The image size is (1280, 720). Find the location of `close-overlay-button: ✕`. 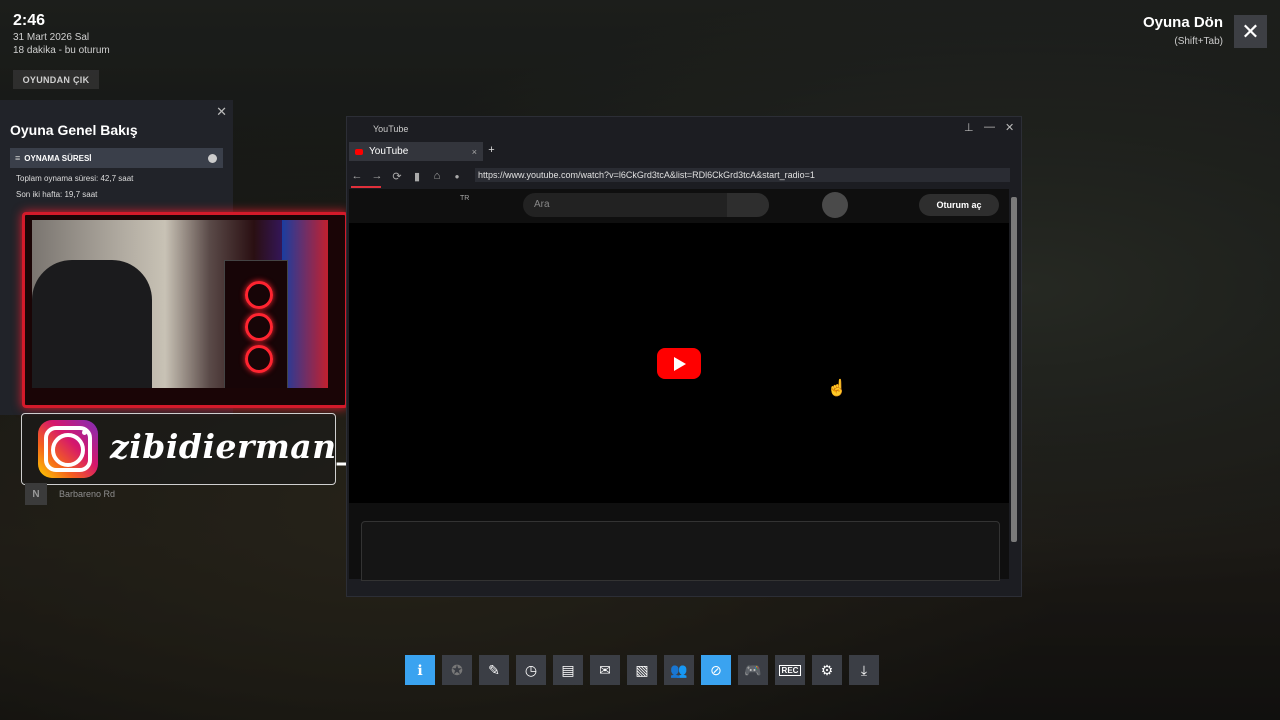

close-overlay-button: ✕ is located at coordinates (1250, 31).